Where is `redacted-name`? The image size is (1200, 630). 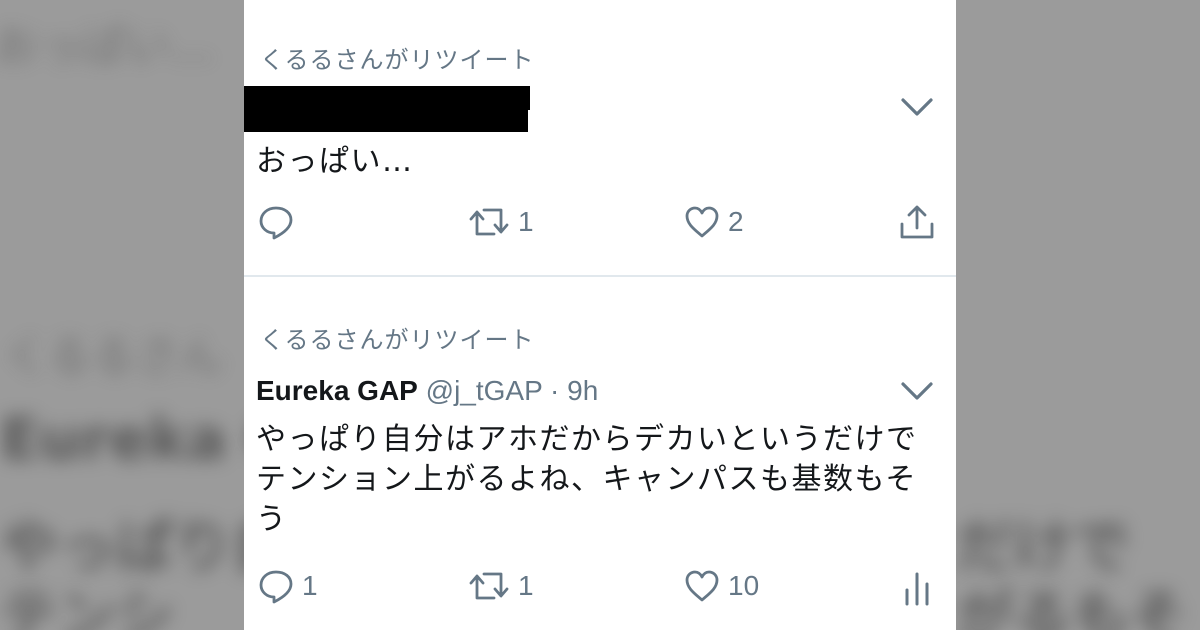
redacted-name is located at coordinates (387, 98).